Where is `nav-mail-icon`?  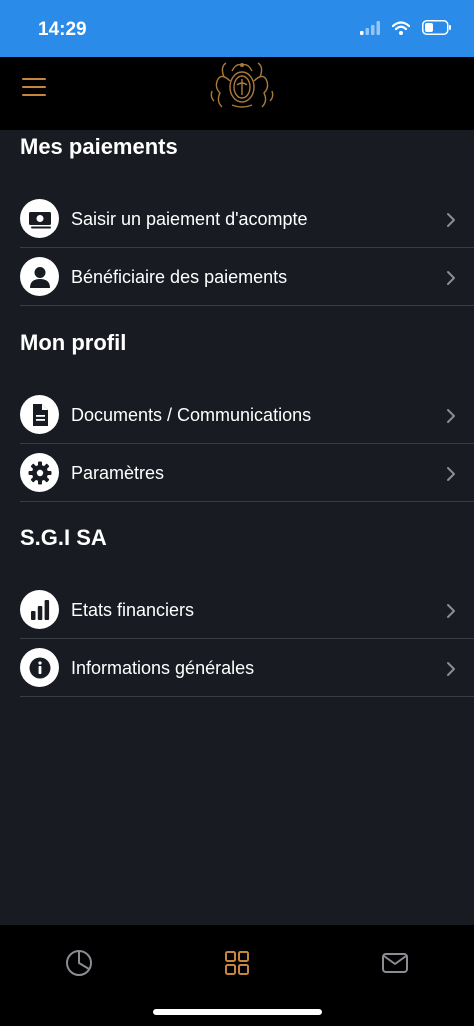
nav-mail-icon is located at coordinates (395, 963).